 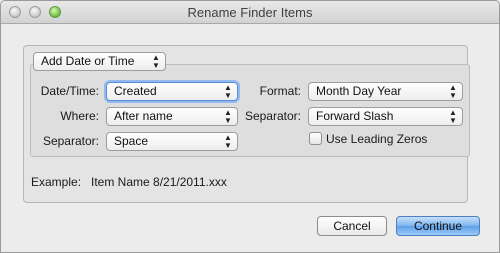 I want to click on example-label: Example:, so click(x=56, y=182).